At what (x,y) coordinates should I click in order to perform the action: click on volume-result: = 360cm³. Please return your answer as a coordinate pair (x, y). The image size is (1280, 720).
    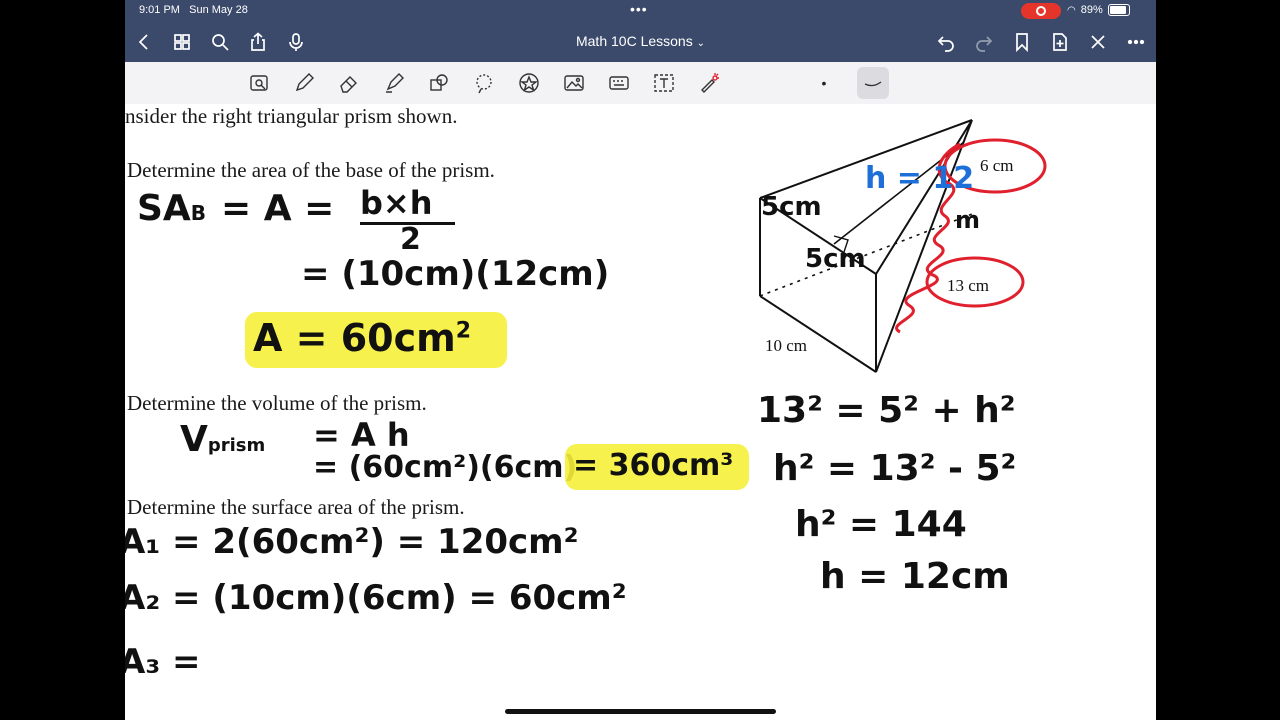
    Looking at the image, I should click on (653, 465).